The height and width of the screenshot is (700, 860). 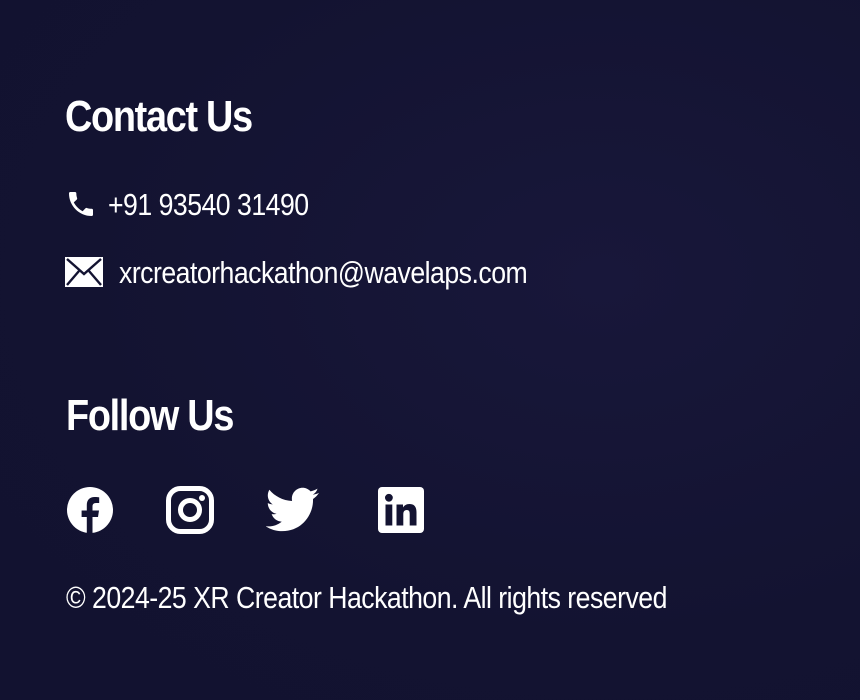 I want to click on instagram-icon, so click(x=190, y=512).